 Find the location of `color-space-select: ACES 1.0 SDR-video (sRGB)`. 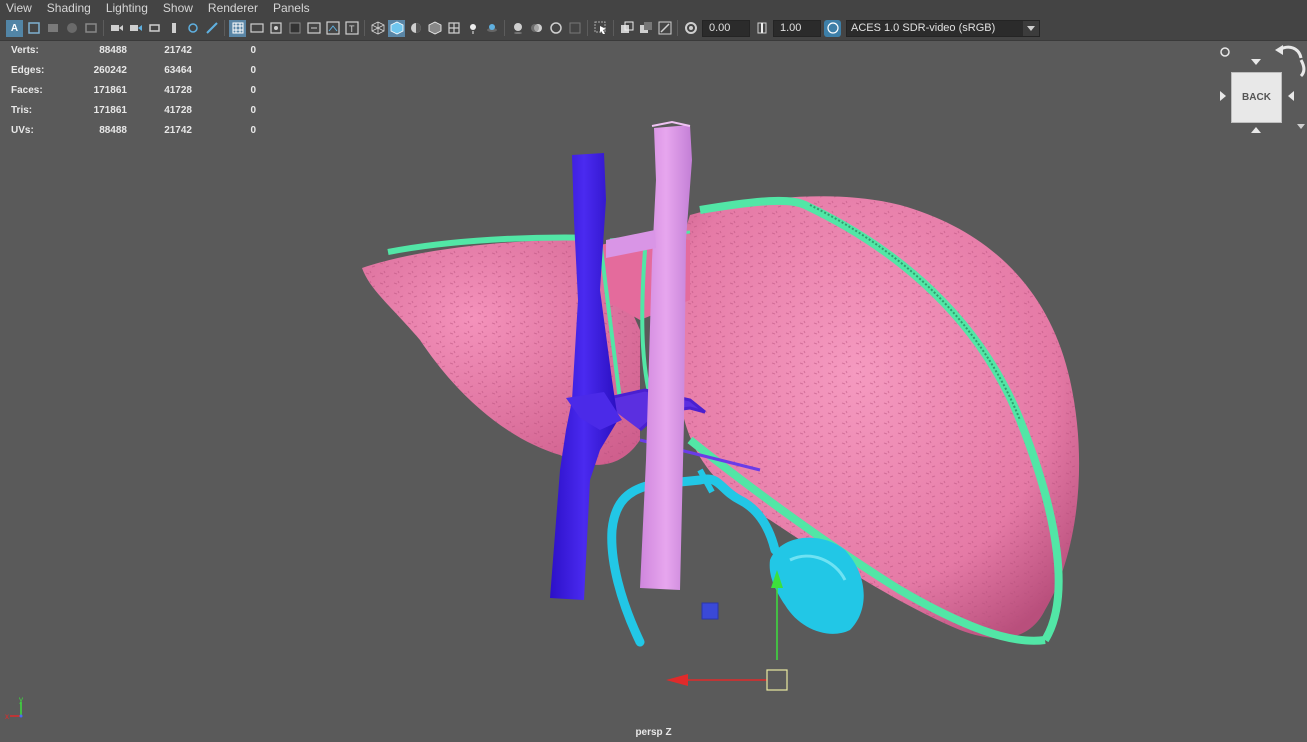

color-space-select: ACES 1.0 SDR-video (sRGB) is located at coordinates (943, 28).